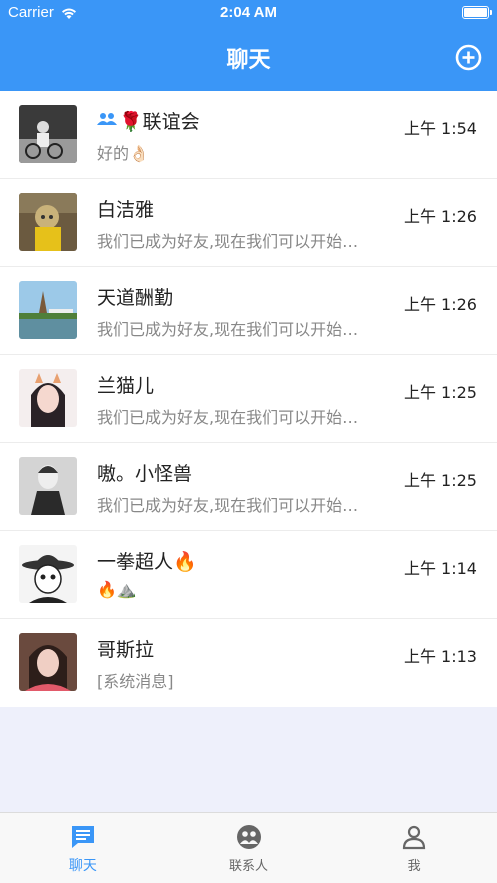 The image size is (497, 883). Describe the element at coordinates (249, 866) in the screenshot. I see `tab-label: 联系人` at that location.